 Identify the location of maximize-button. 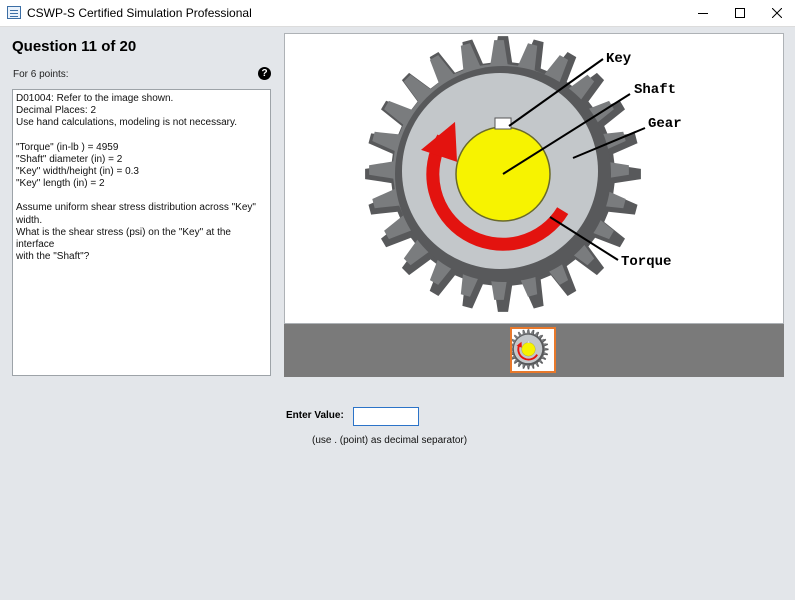
(740, 13).